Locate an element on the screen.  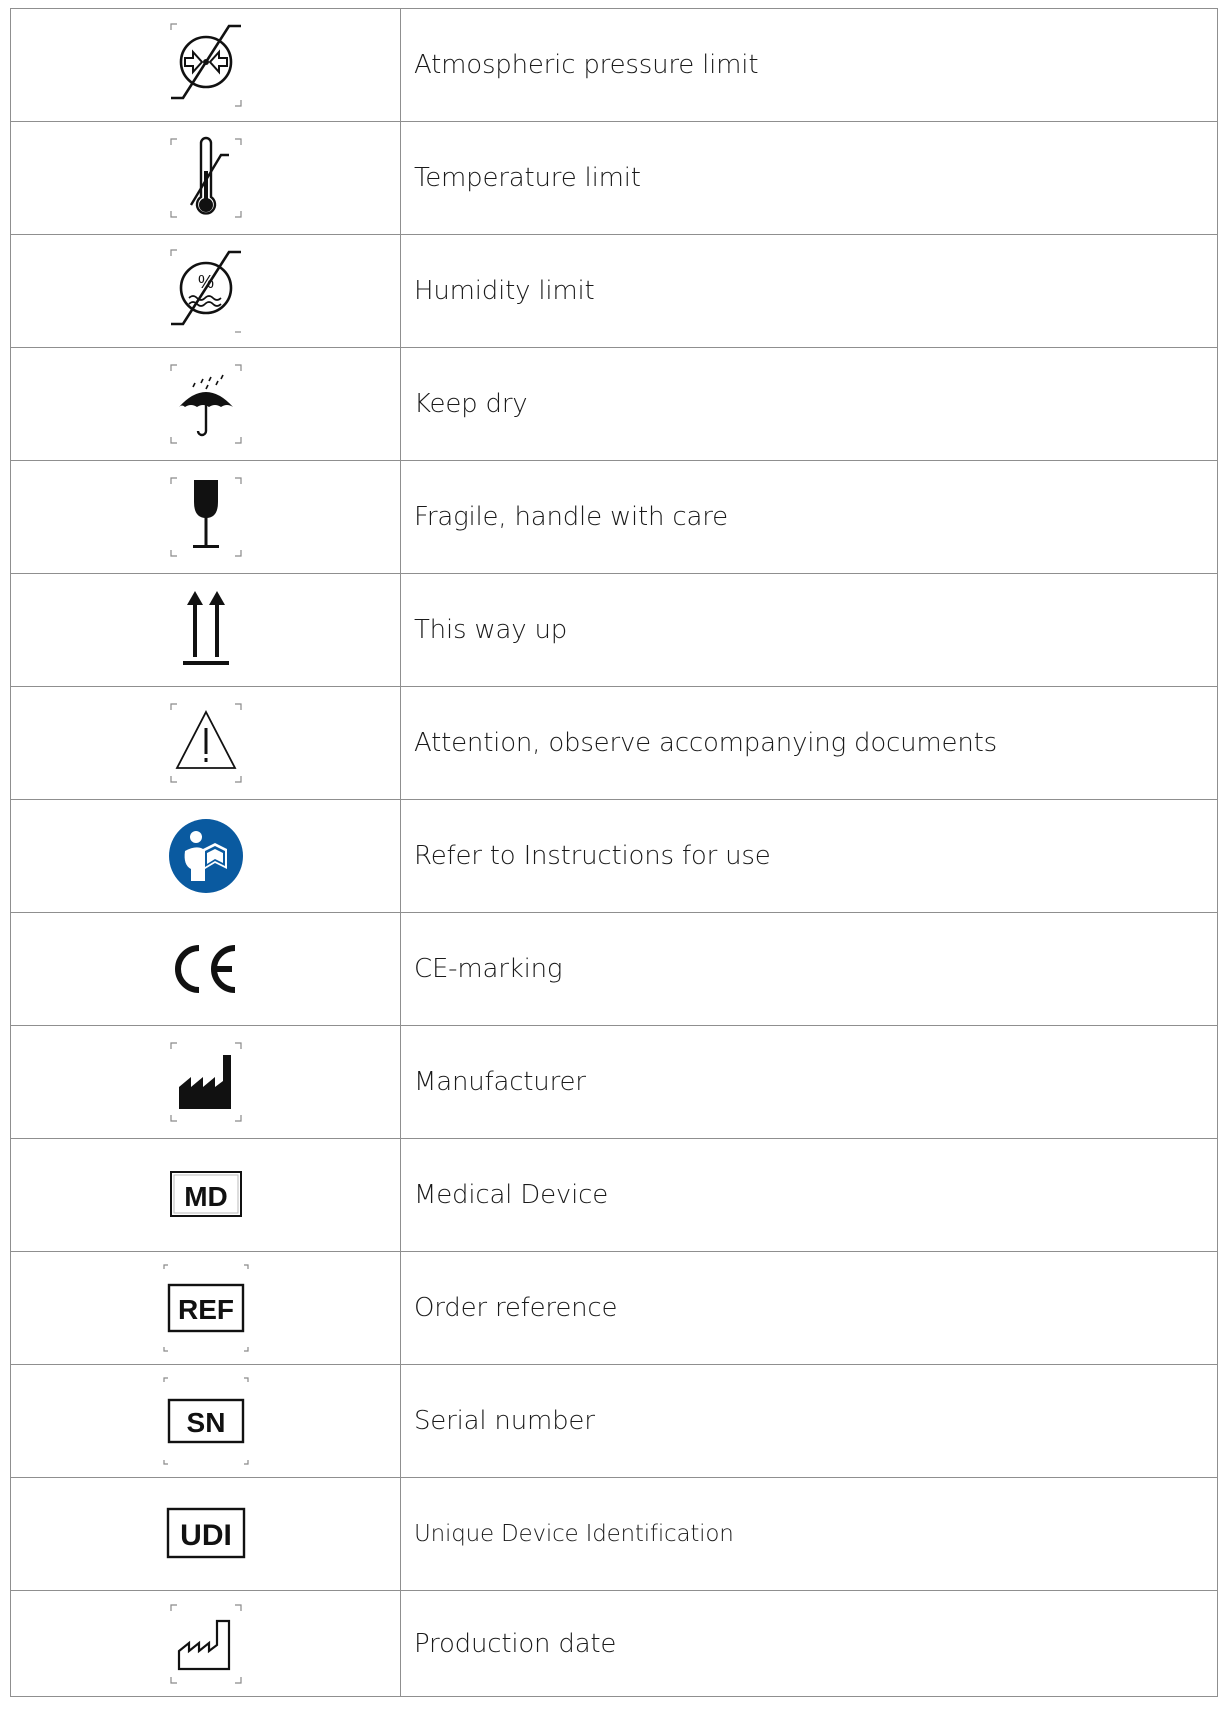
sn-glyph: SN is located at coordinates (205, 1422).